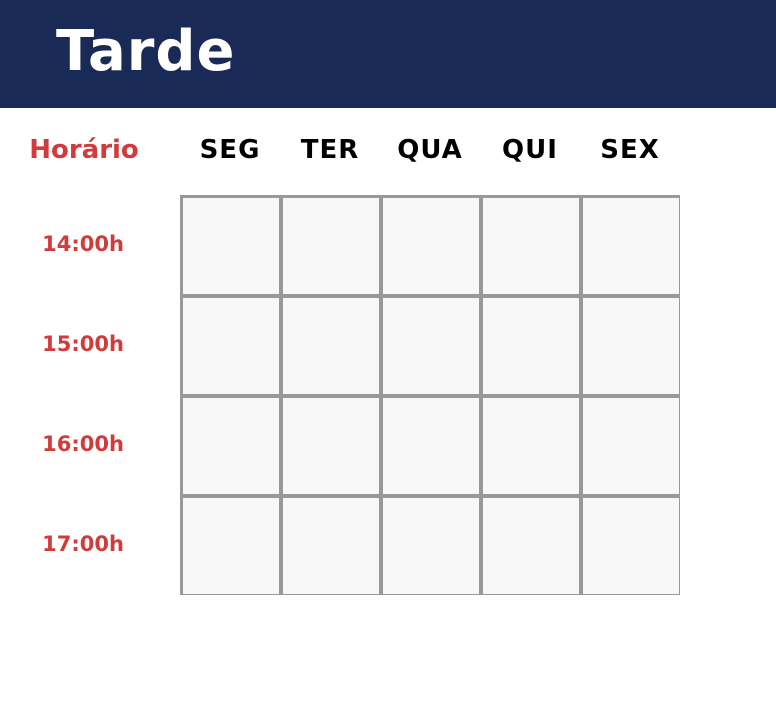  I want to click on time-label-15: 15:00h, so click(83, 344).